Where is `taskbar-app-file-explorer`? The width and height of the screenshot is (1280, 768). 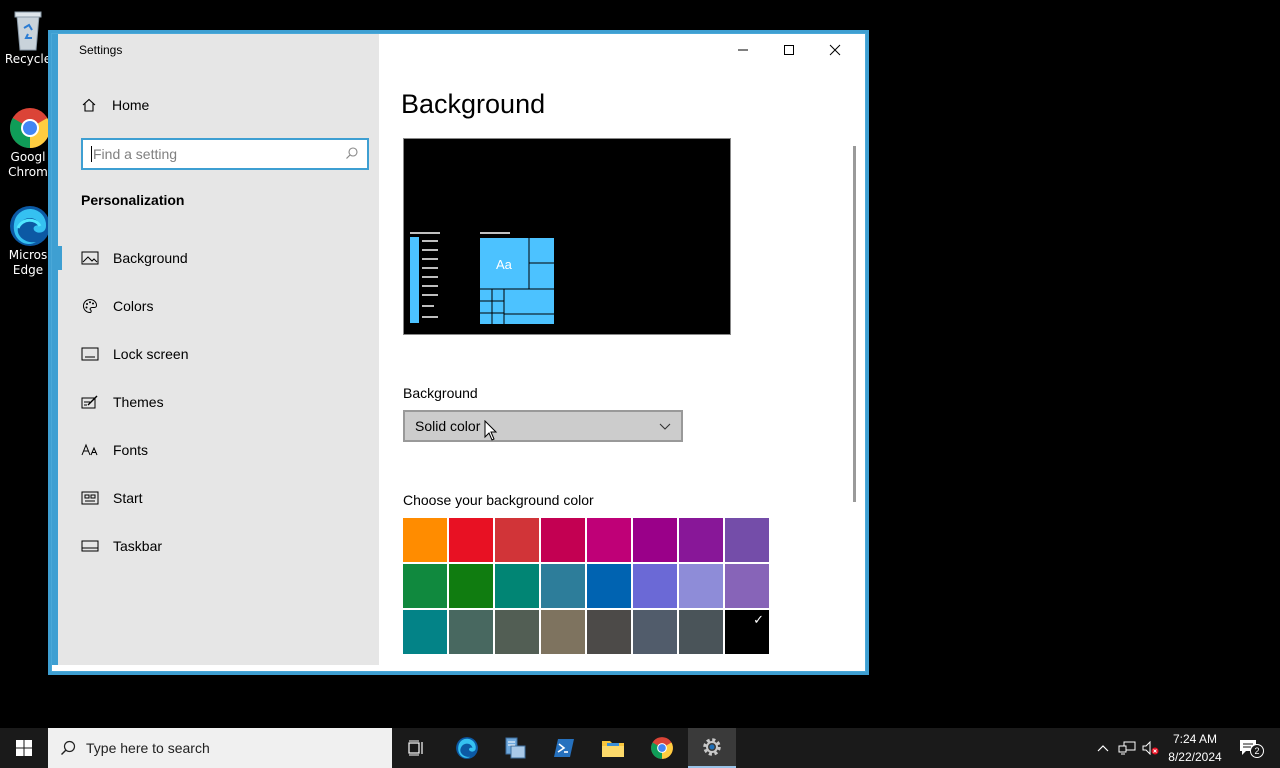 taskbar-app-file-explorer is located at coordinates (613, 748).